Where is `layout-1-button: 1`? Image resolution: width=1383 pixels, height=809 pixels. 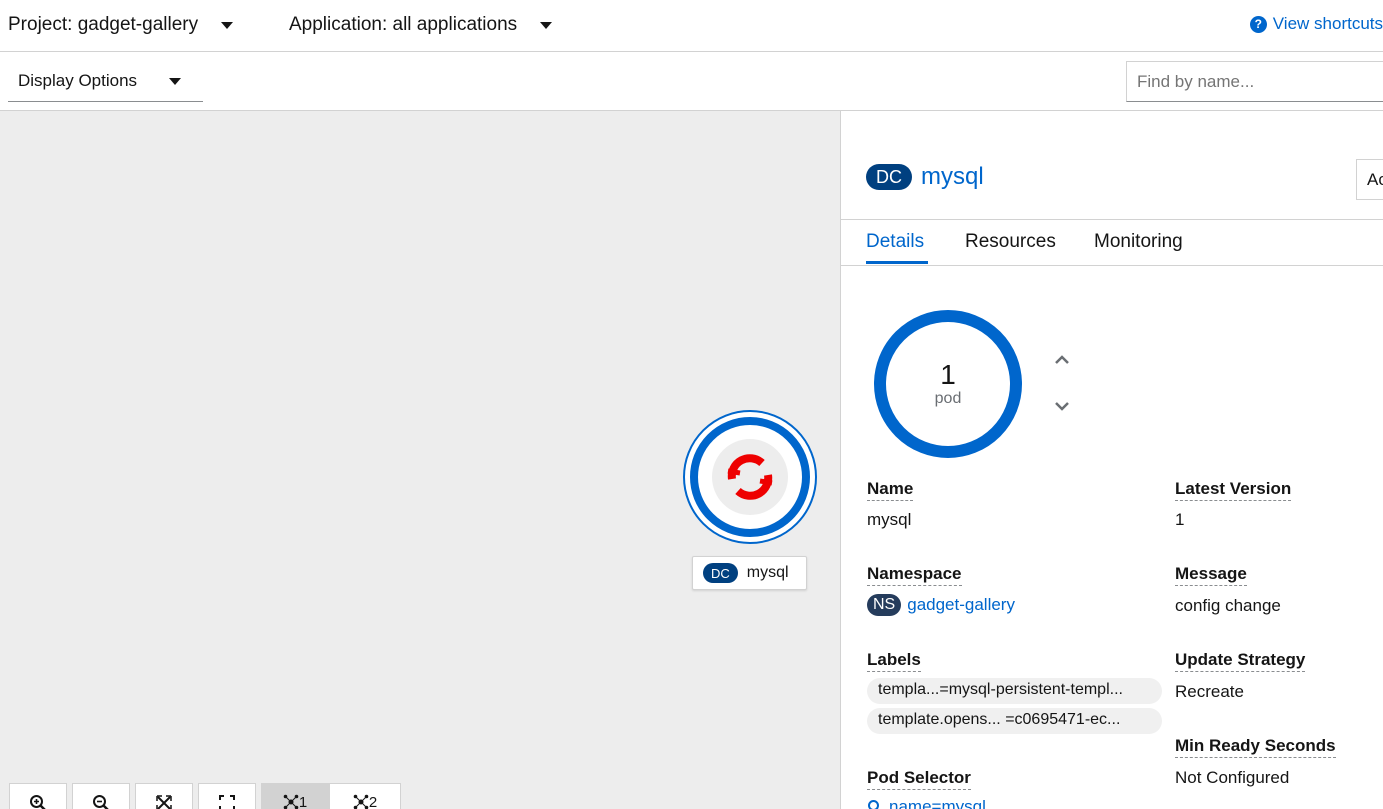
layout-1-button: 1 is located at coordinates (295, 796).